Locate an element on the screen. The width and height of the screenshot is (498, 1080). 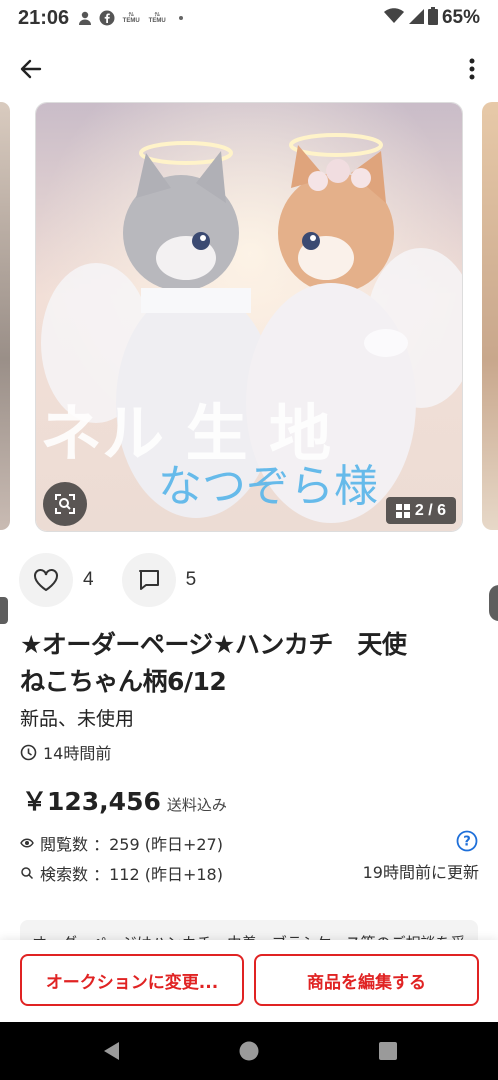
name-overlay-text: なつぞら様 is located at coordinates (268, 486).